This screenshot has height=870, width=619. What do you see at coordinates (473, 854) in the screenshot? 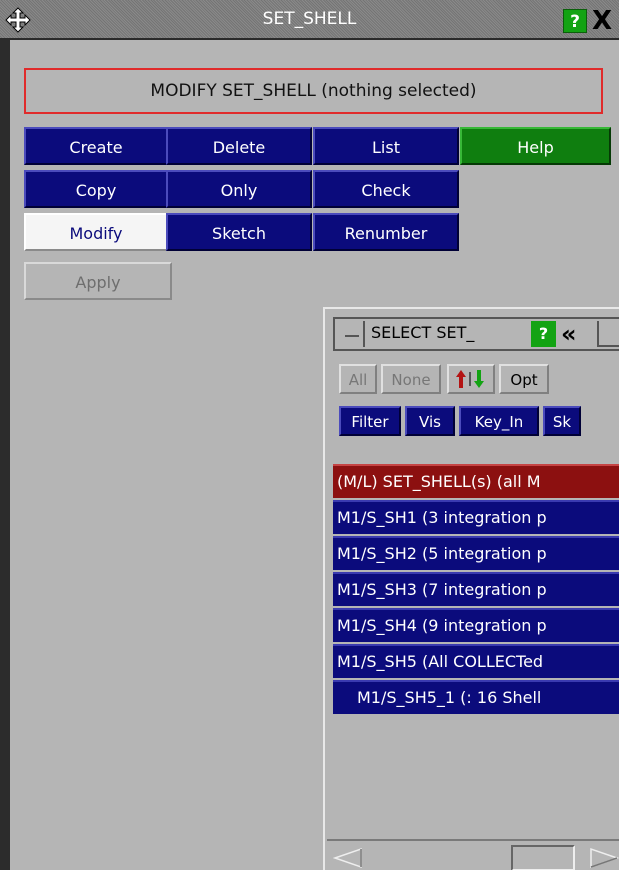
I see `horizontal-scrollbar` at bounding box center [473, 854].